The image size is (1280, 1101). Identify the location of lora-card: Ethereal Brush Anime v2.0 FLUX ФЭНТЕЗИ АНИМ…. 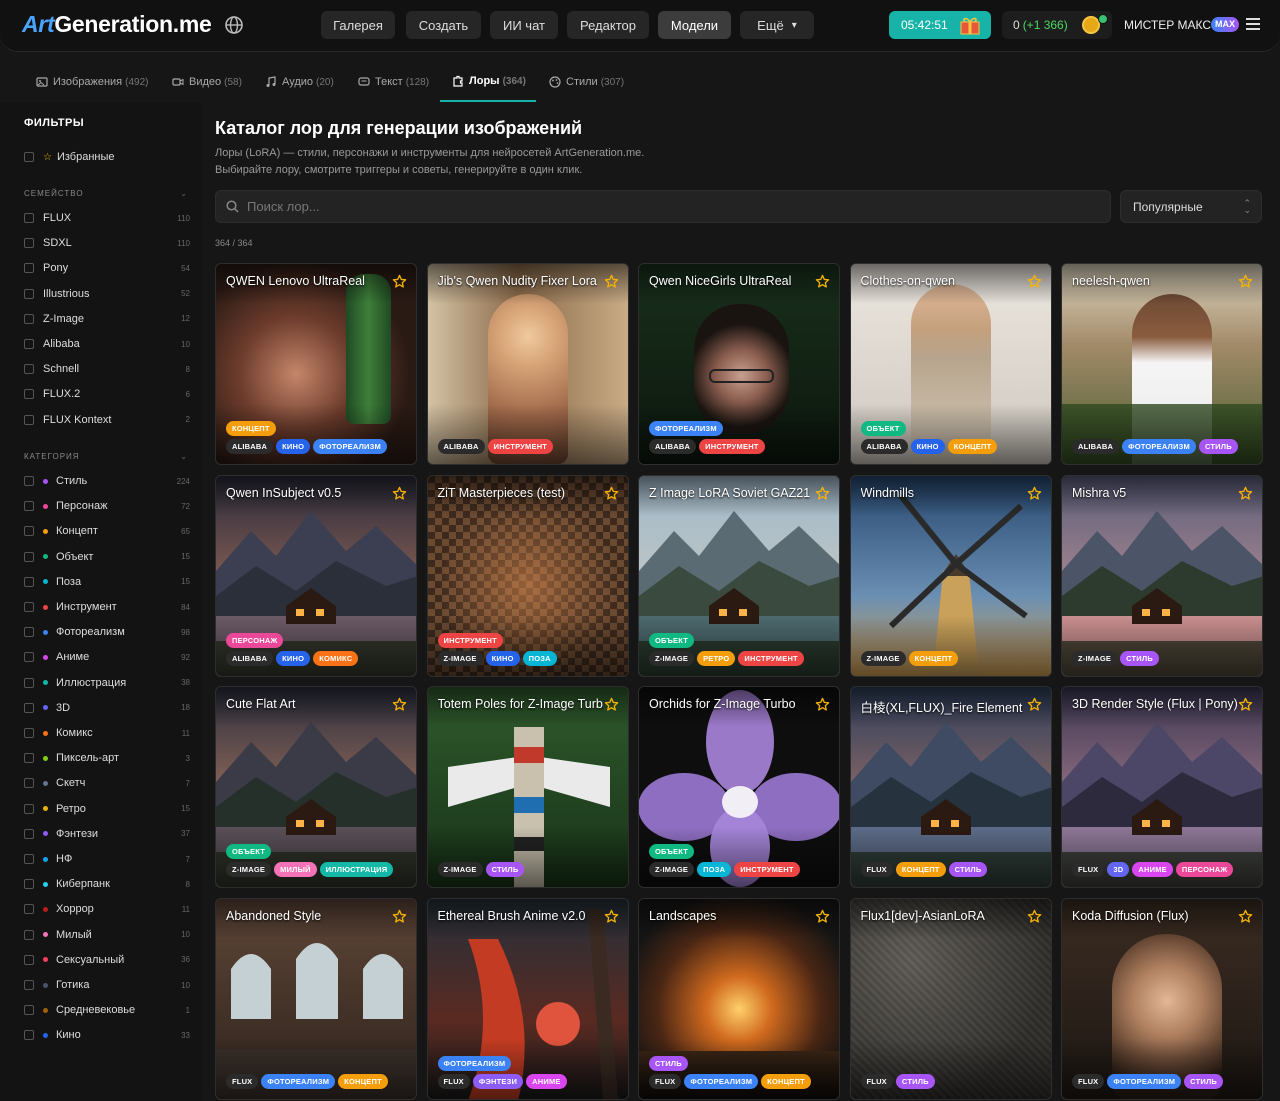
(527, 998).